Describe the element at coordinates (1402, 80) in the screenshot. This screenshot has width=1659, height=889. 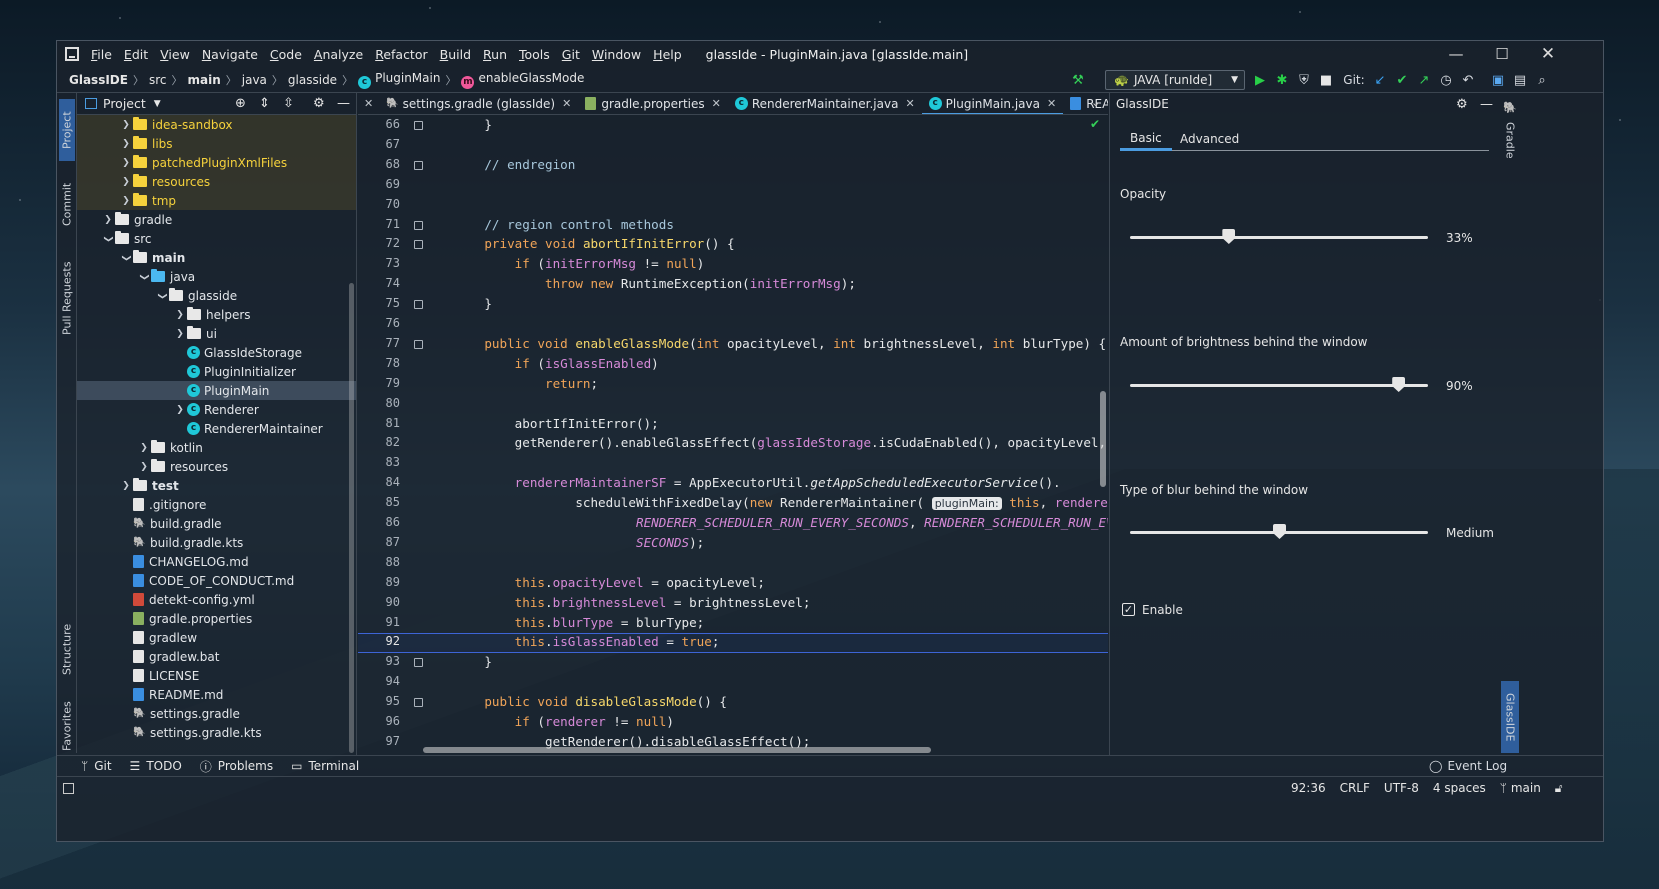
I see `git-commit-icon: ✔` at that location.